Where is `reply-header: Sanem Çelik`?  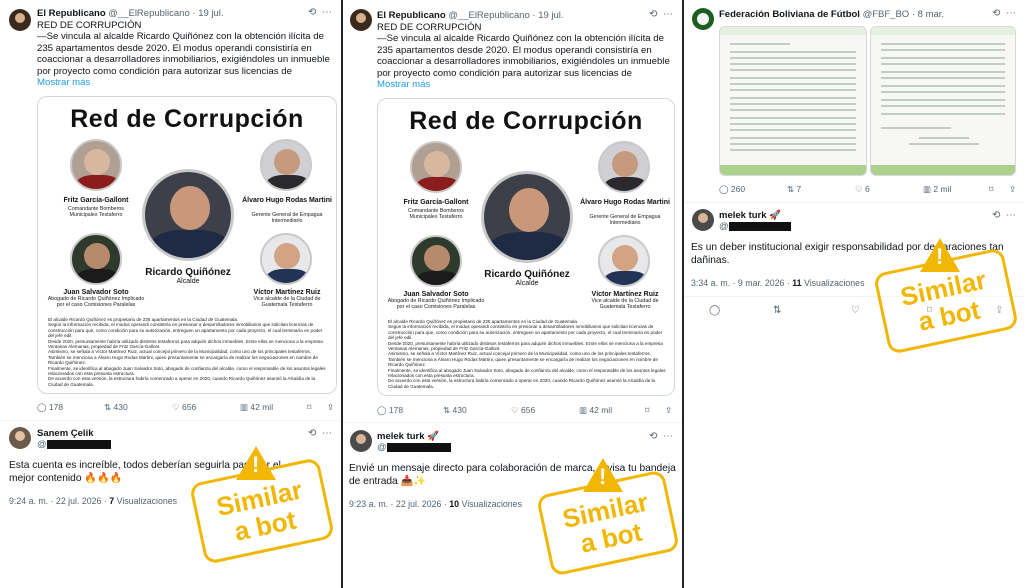
reply-header: Sanem Çelik is located at coordinates (65, 433).